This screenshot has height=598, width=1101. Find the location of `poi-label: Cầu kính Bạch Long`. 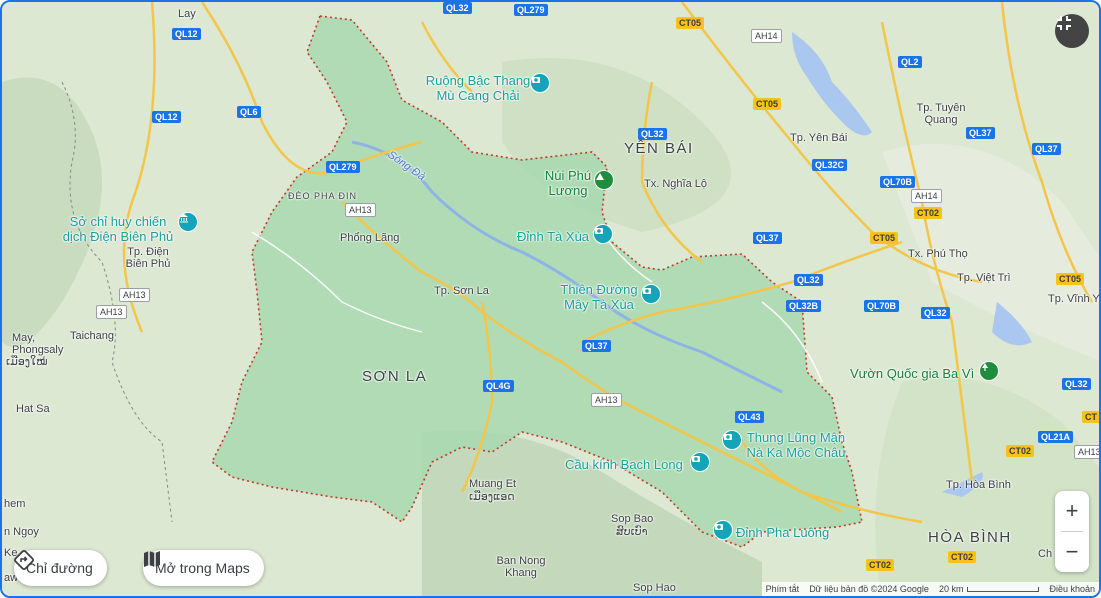

poi-label: Cầu kính Bạch Long is located at coordinates (624, 464).